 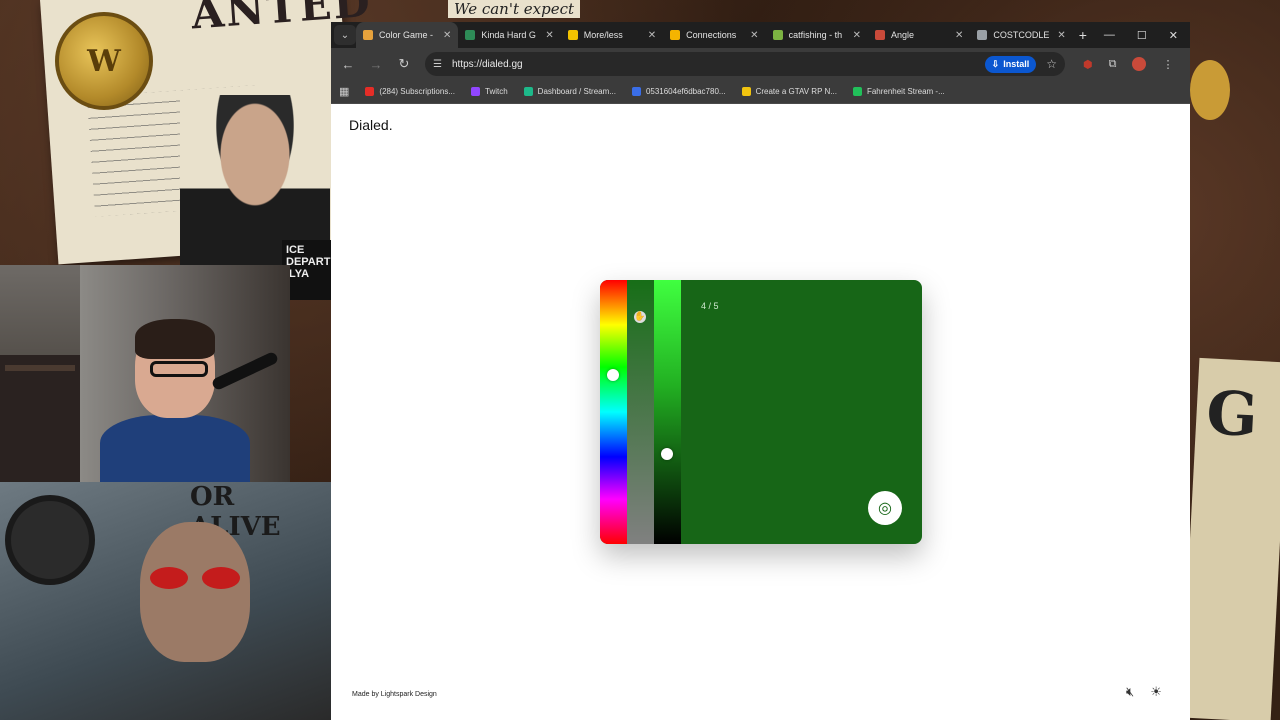 What do you see at coordinates (1142, 35) in the screenshot?
I see `maximize-button: ☐` at bounding box center [1142, 35].